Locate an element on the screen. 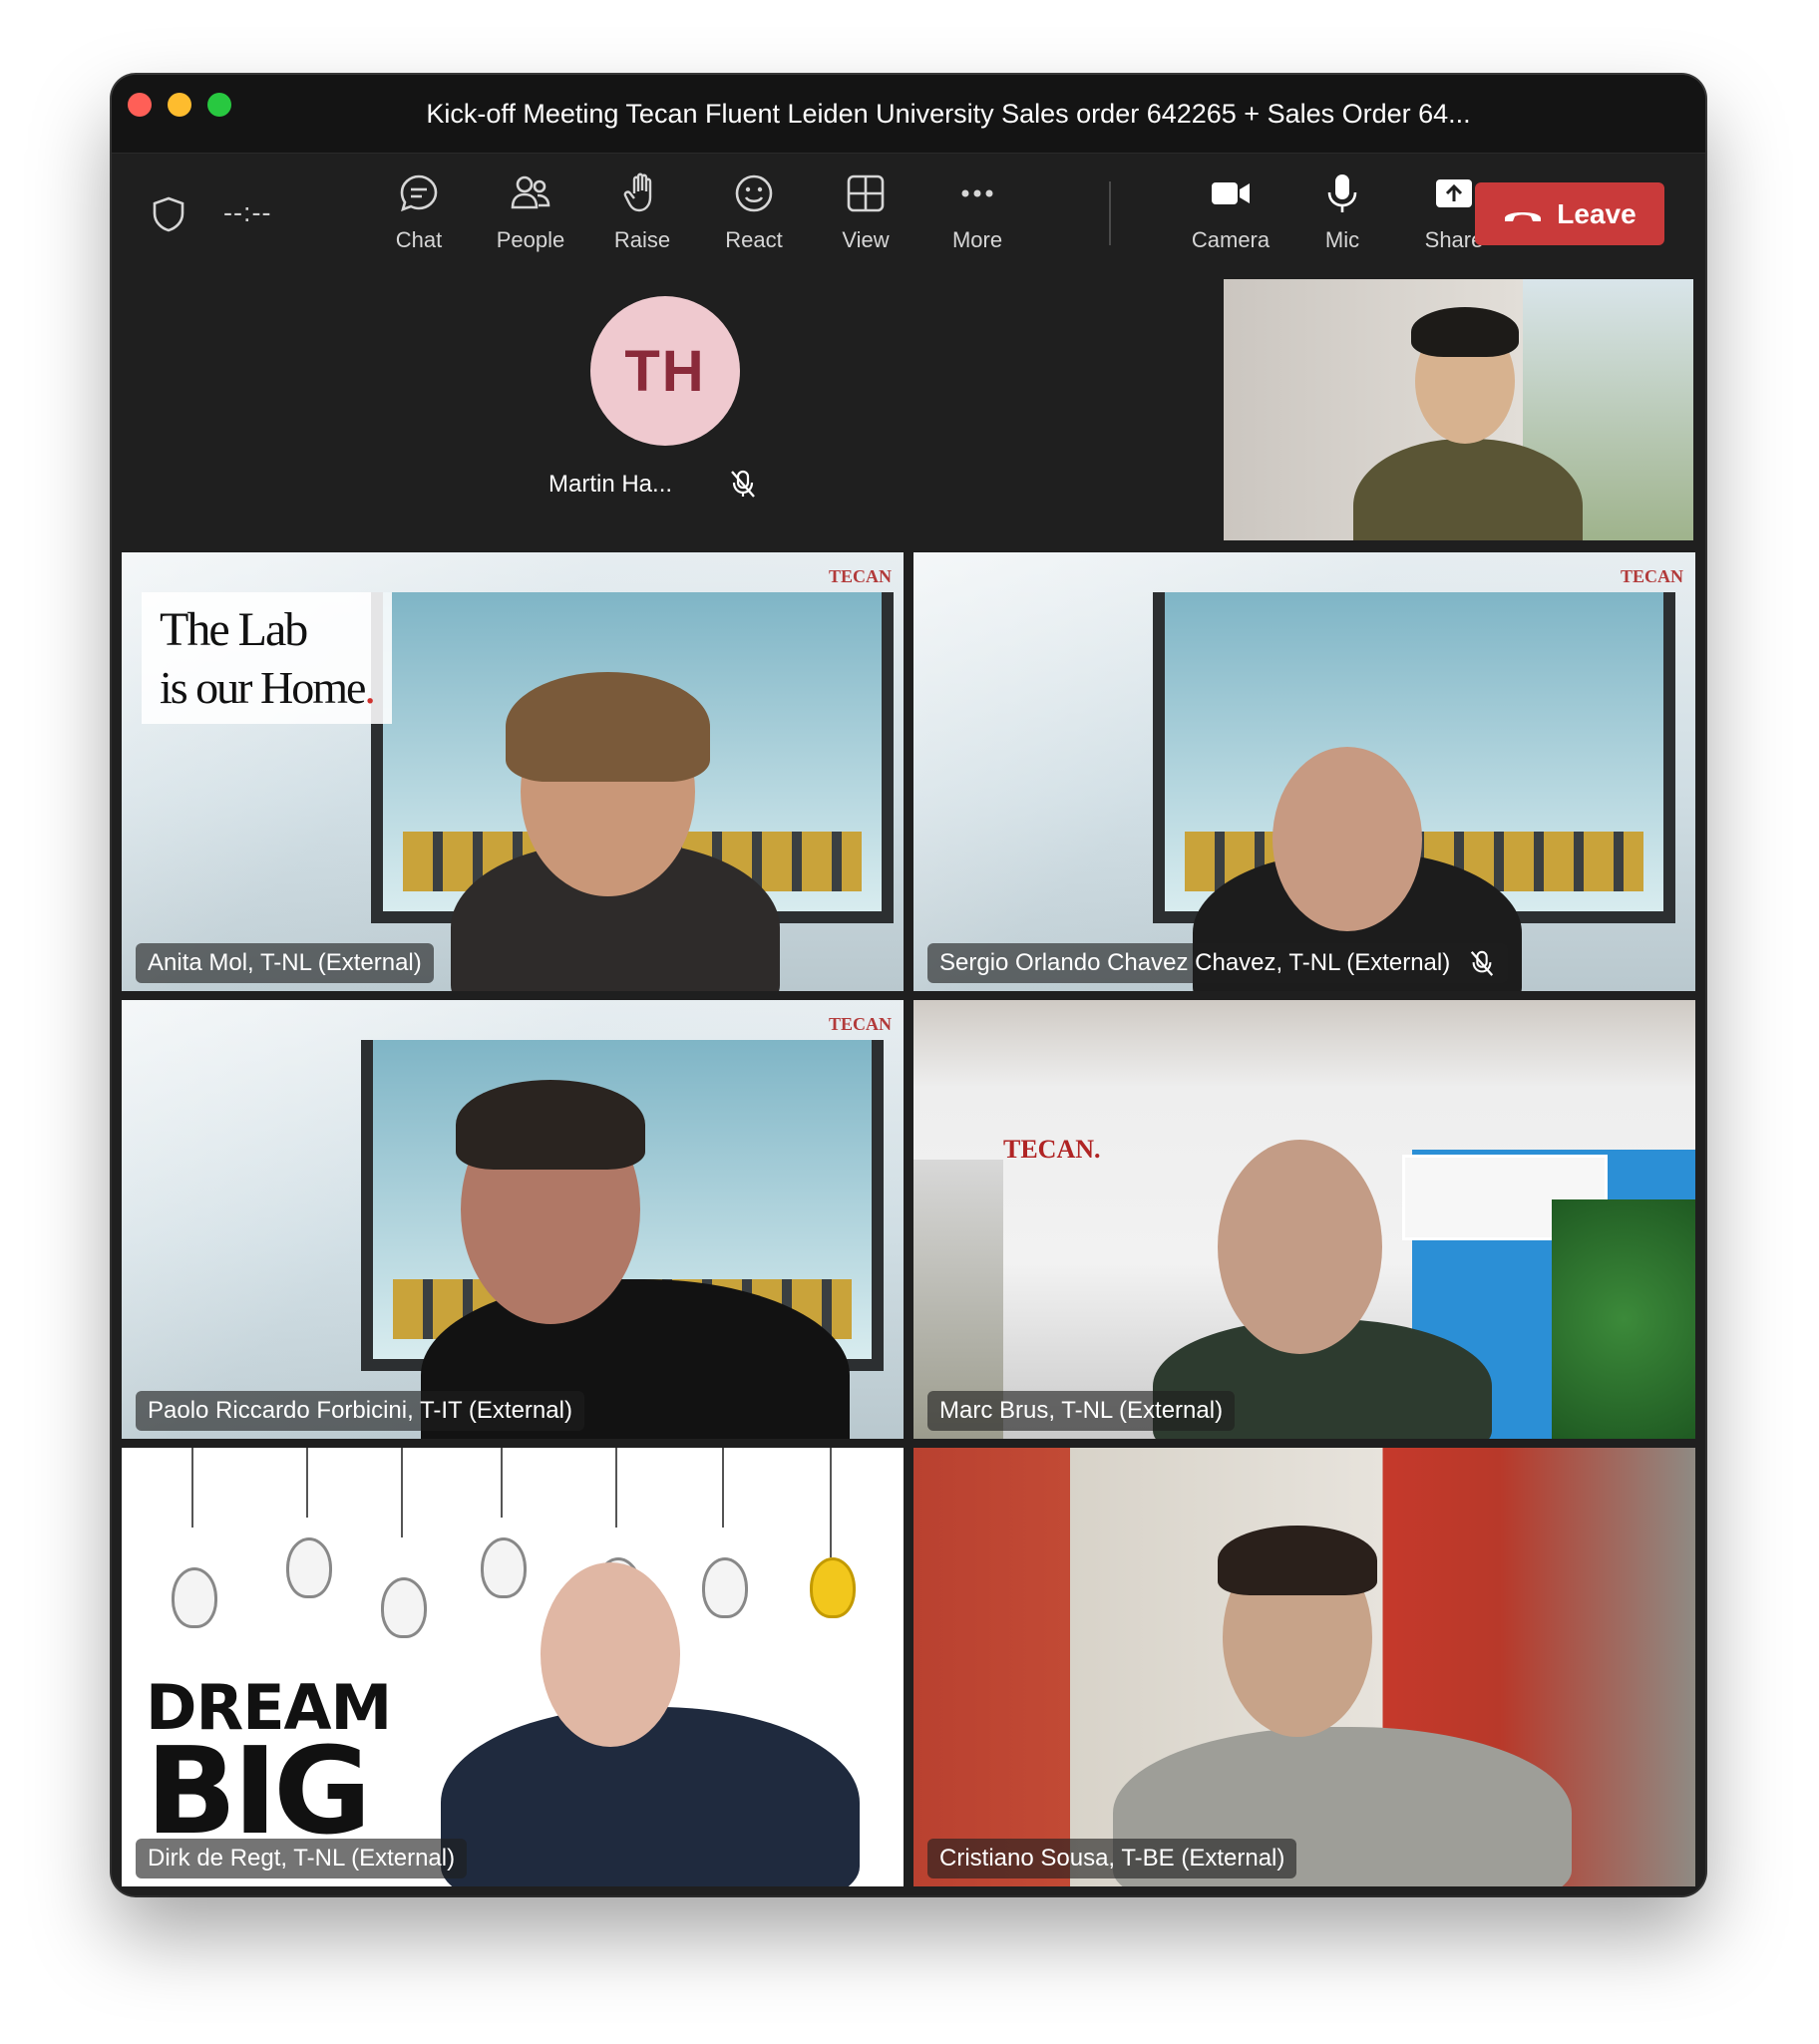  participant-name-chip: Cristiano Sousa, T-BE (External) is located at coordinates (1112, 1858).